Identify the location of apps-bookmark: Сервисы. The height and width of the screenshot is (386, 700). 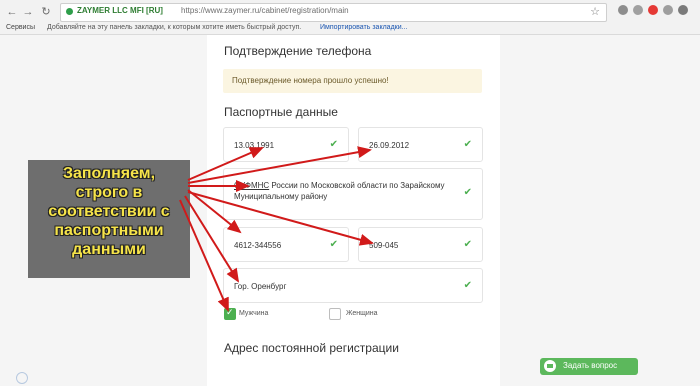
(20, 27).